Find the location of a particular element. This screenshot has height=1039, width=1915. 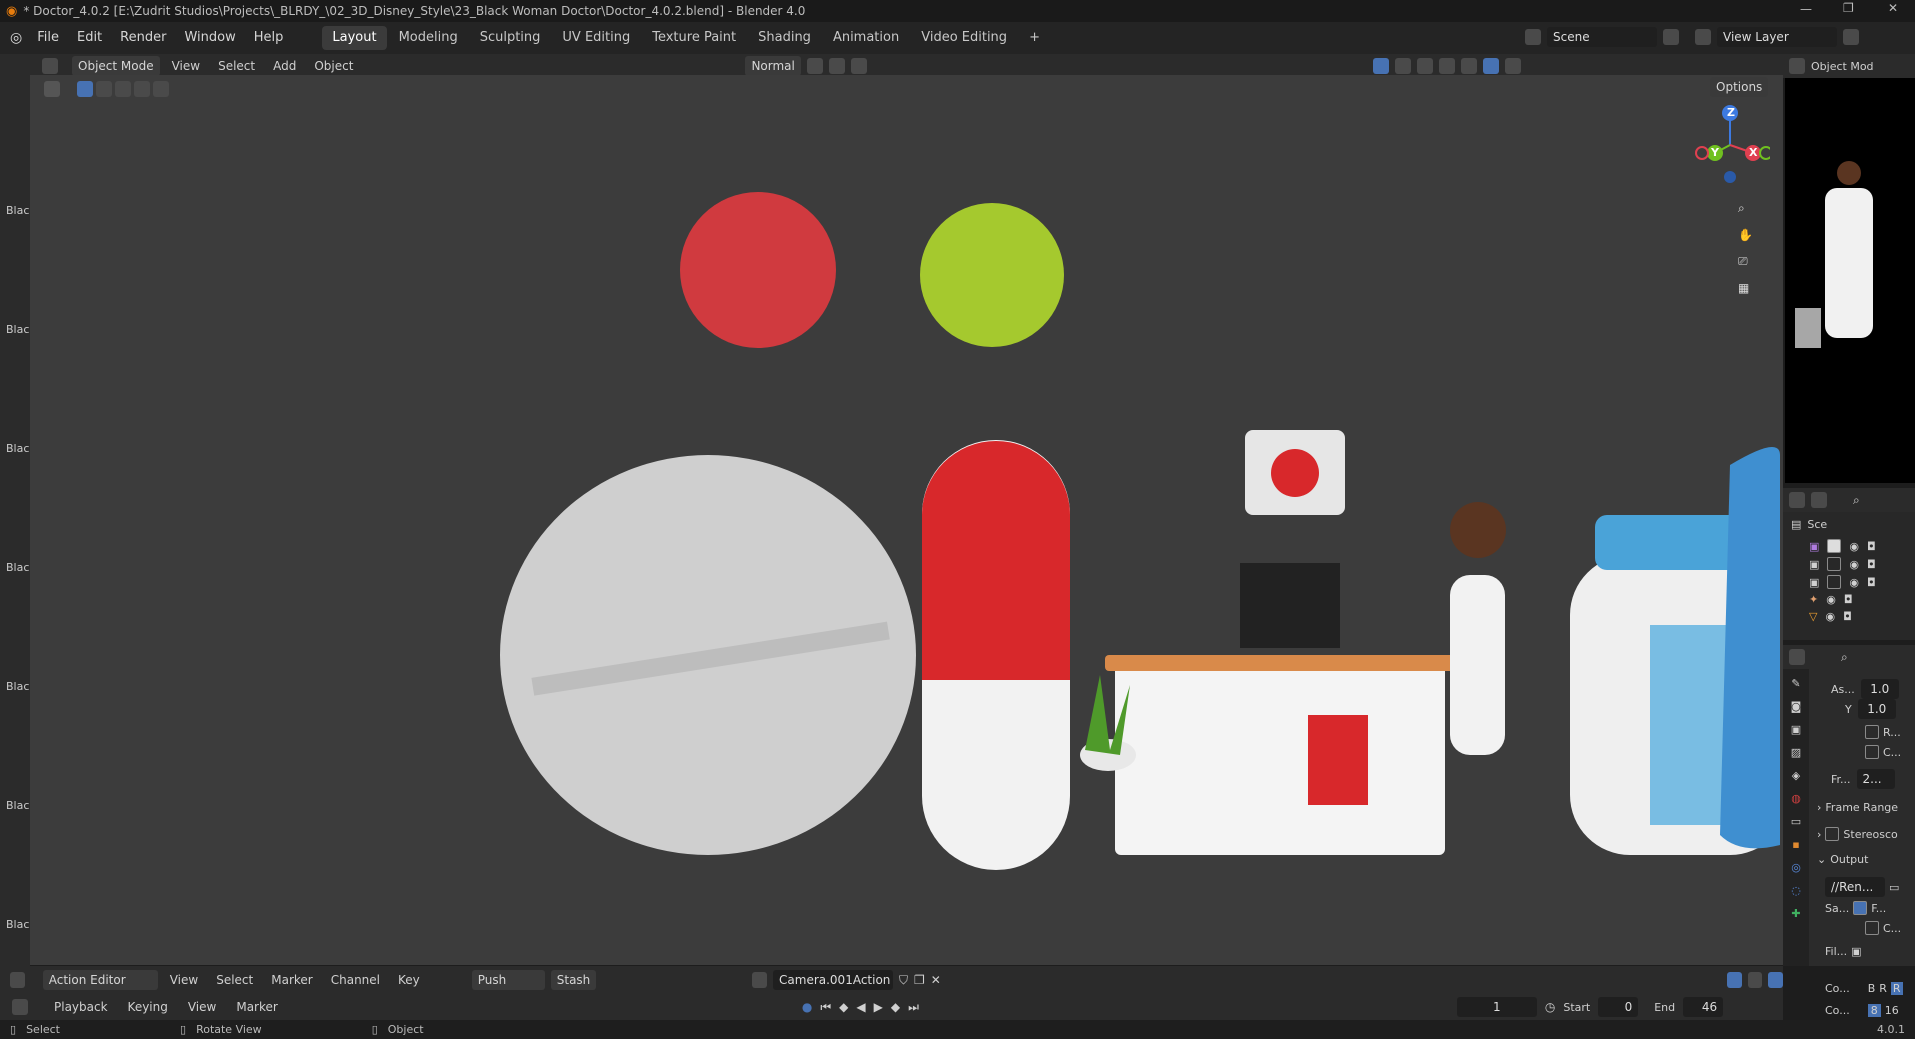

camera-preview is located at coordinates (1850, 280).